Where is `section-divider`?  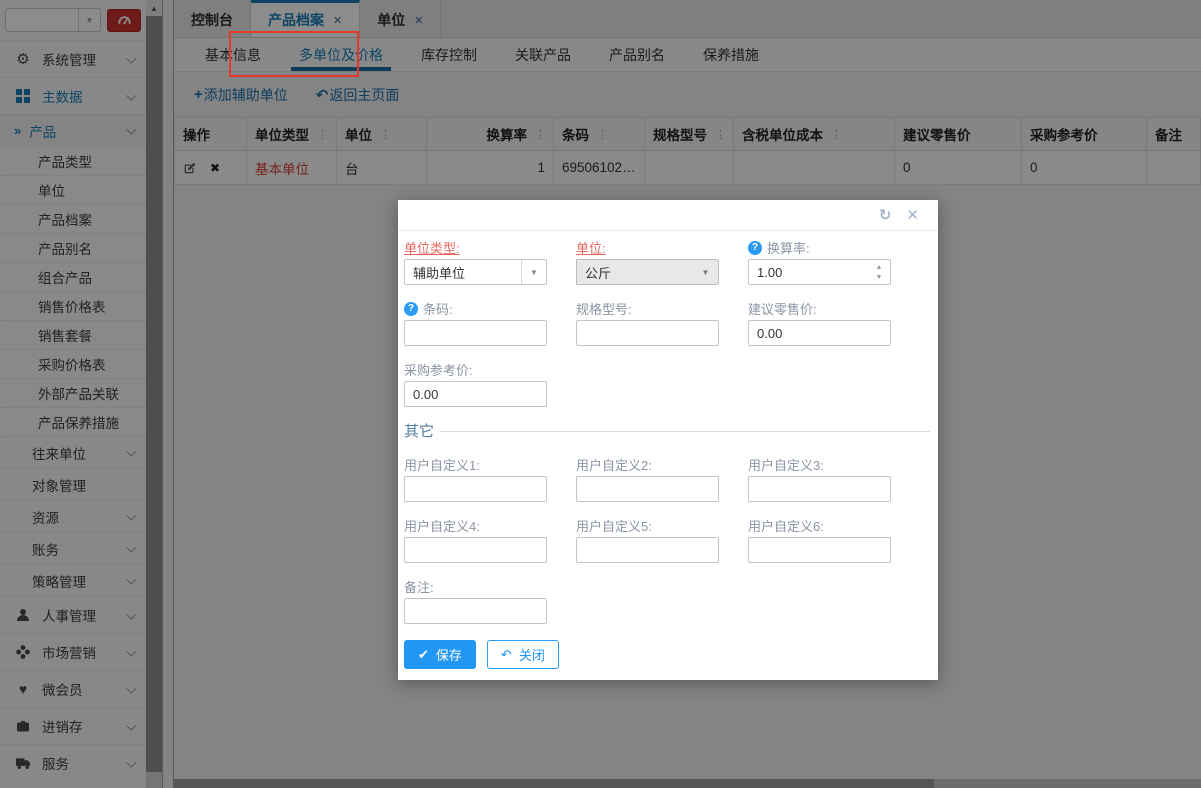
section-divider is located at coordinates (685, 431).